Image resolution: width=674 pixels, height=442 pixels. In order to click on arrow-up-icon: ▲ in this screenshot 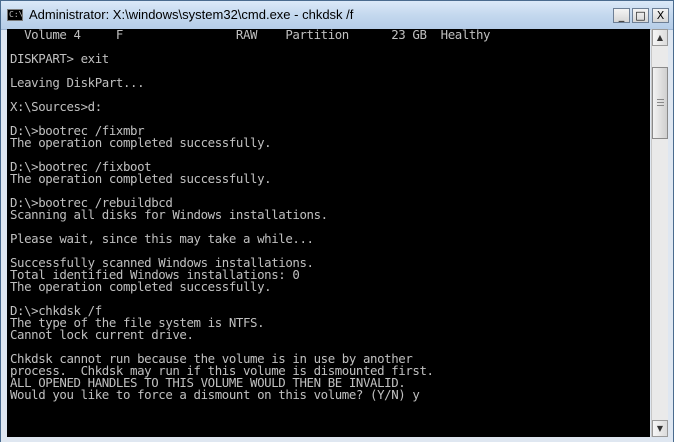, I will do `click(660, 37)`.